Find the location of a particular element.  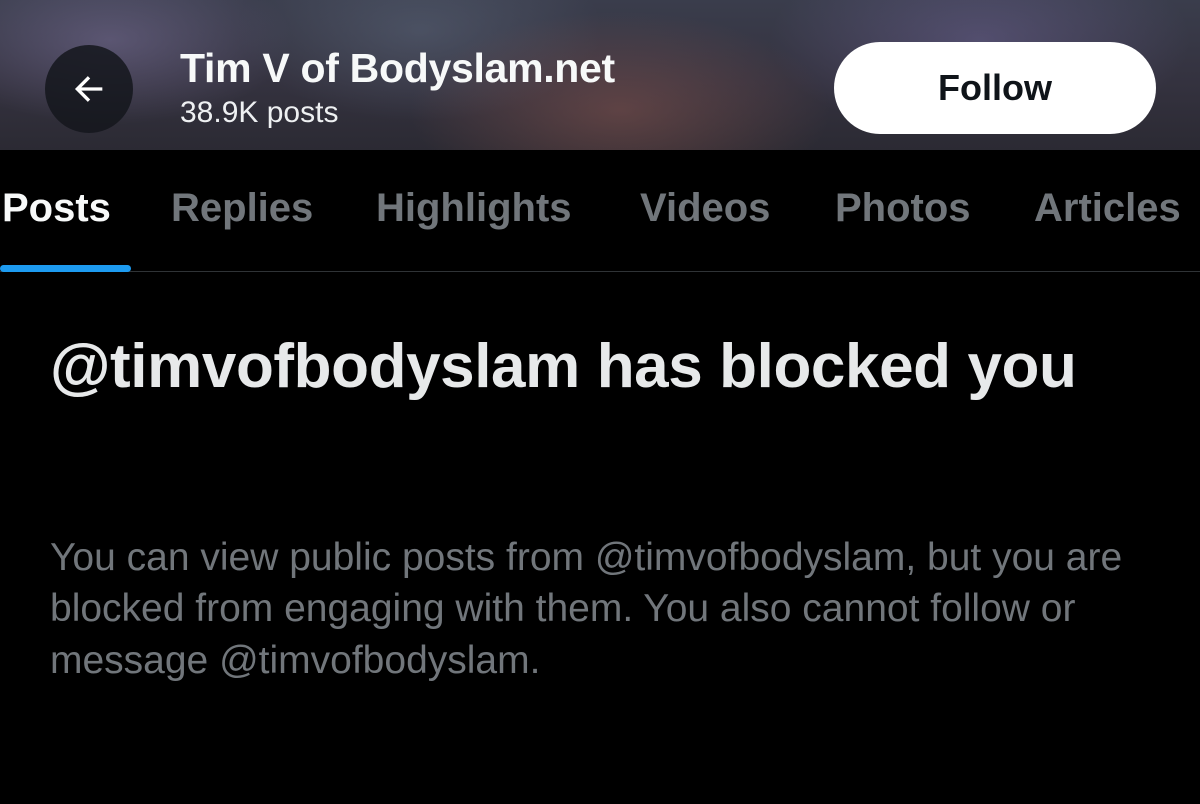

blocked-heading: @timvofbodyslam has blocked you is located at coordinates (563, 366).